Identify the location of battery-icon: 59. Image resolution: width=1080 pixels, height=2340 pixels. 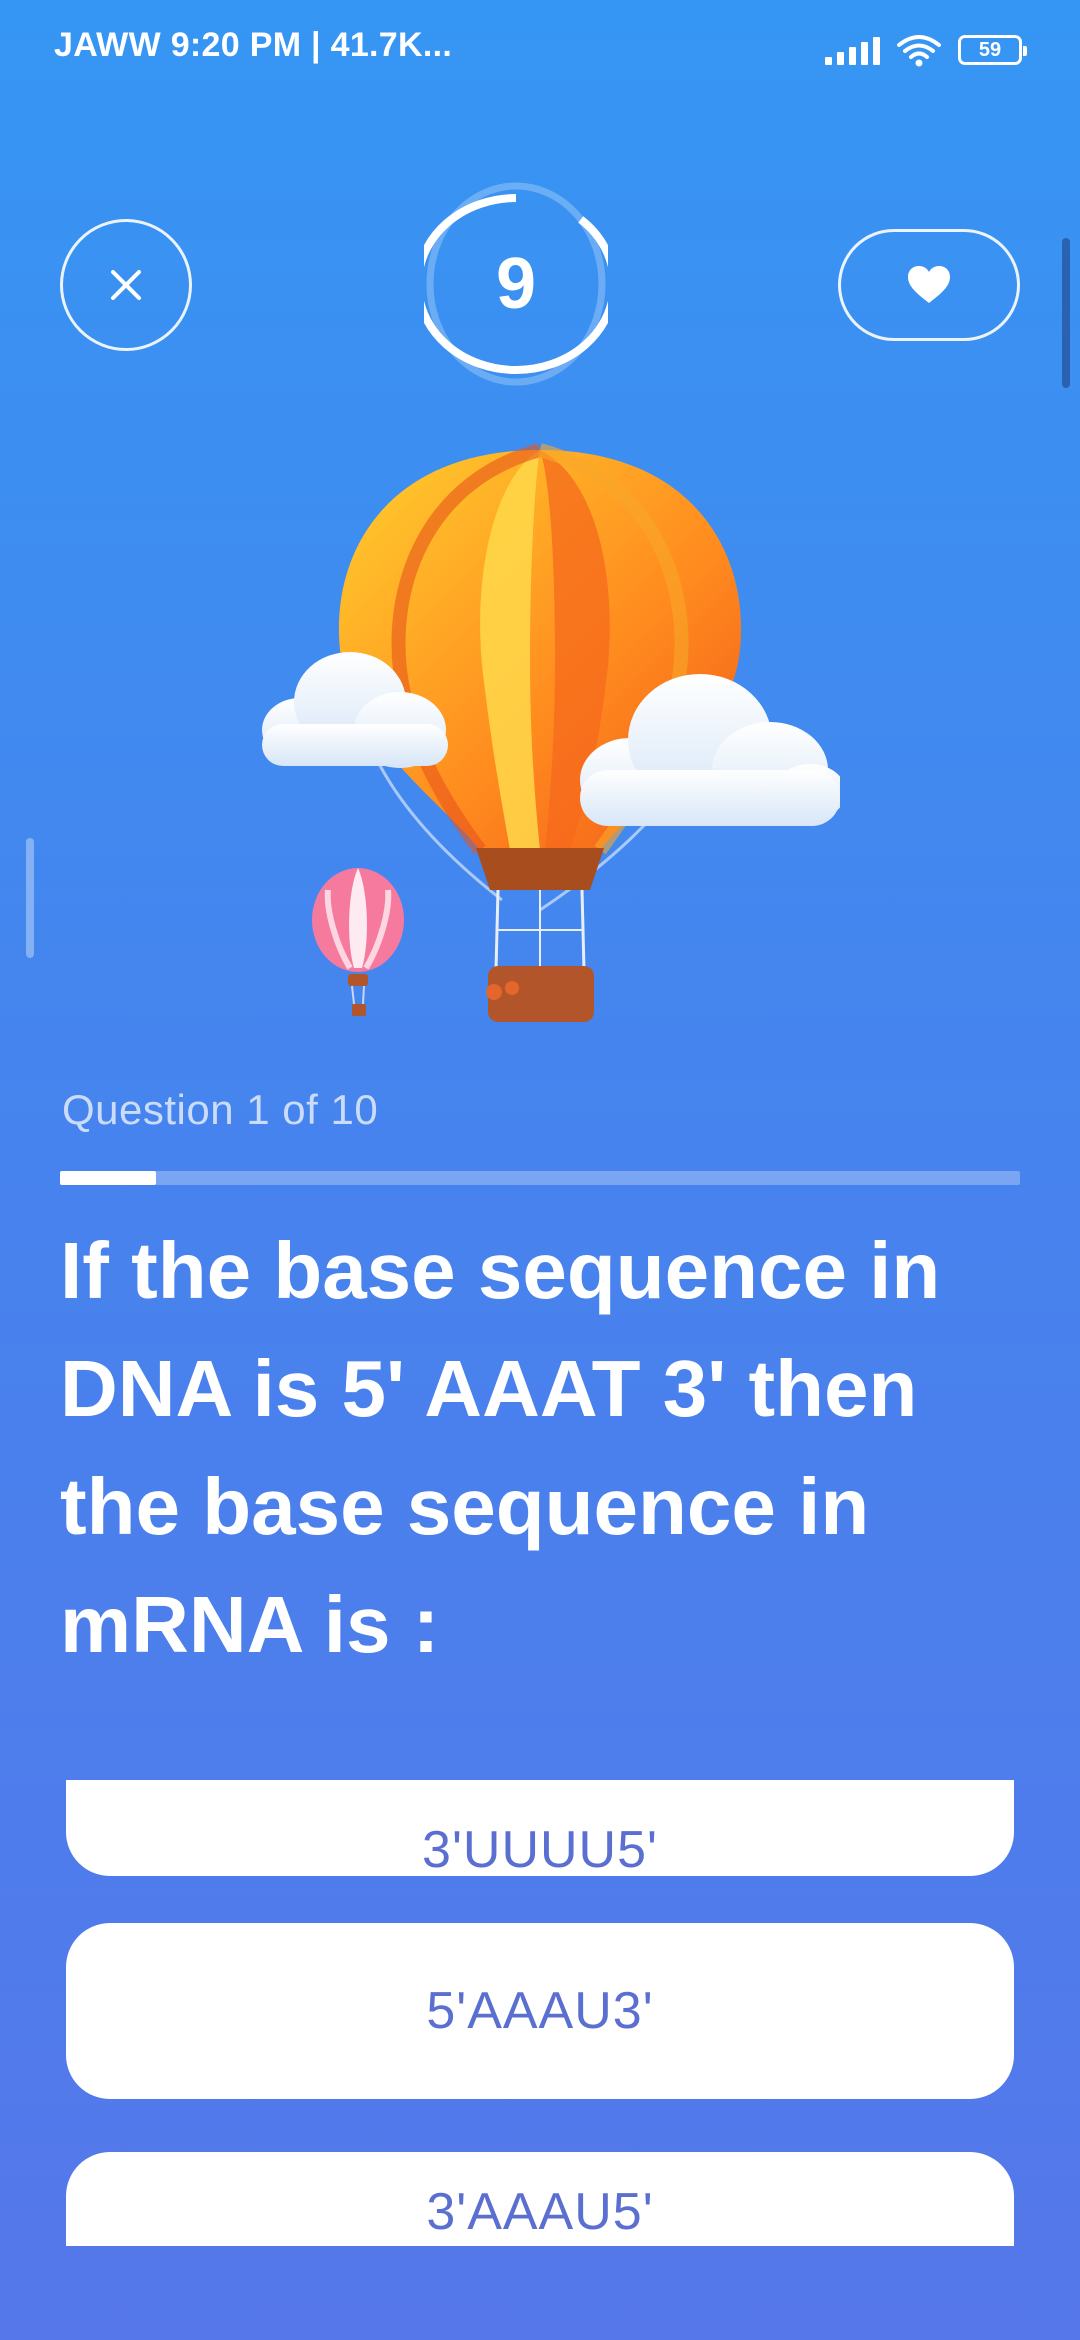
(992, 50).